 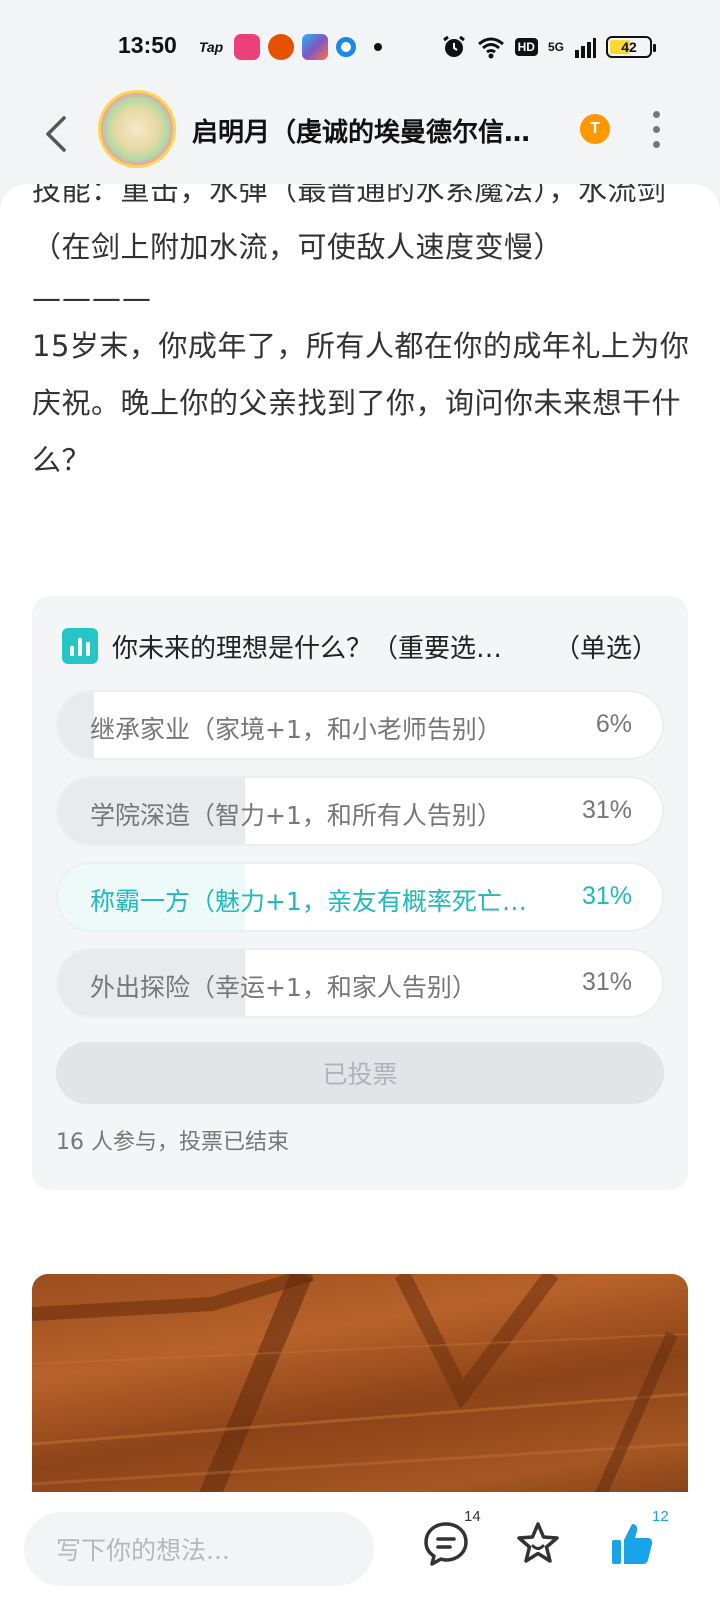 I want to click on poll-option-label: 外出探险（幸运+1，和家人告别）, so click(x=283, y=987).